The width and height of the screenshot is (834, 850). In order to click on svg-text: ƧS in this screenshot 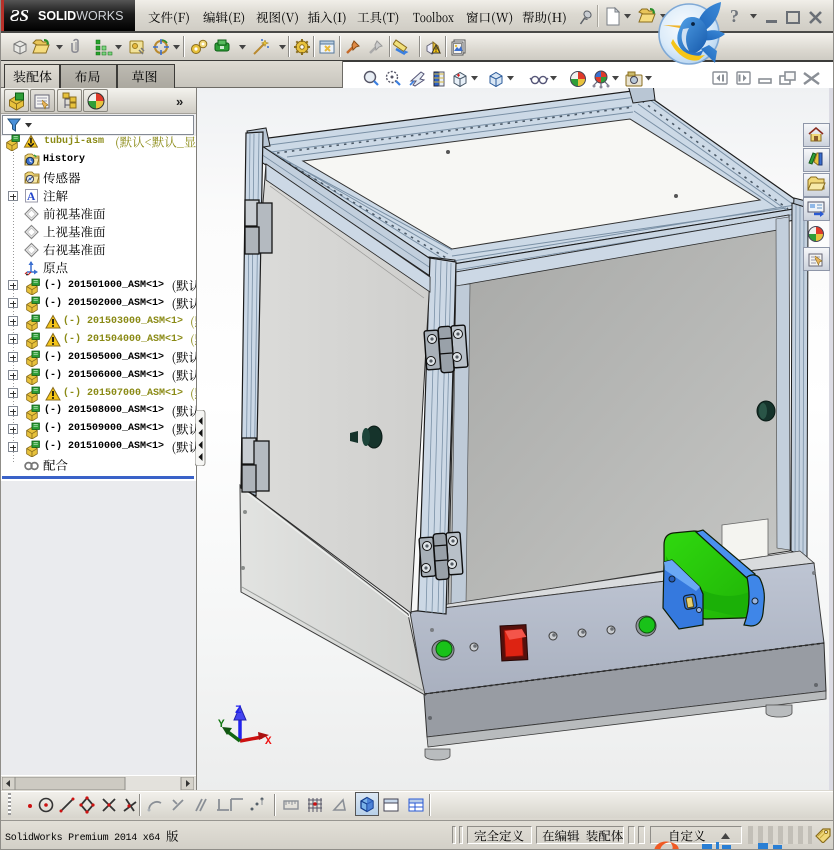, I will do `click(19, 15)`.